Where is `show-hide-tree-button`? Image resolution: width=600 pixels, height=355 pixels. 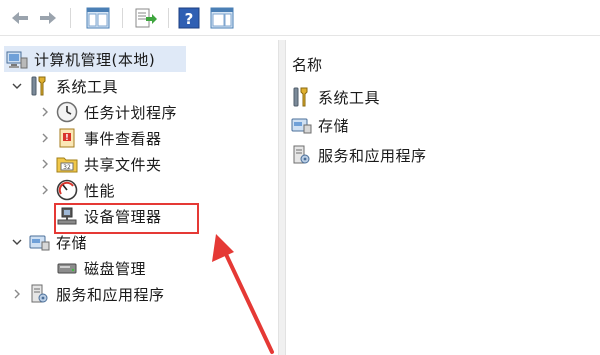
show-hide-tree-button is located at coordinates (98, 18).